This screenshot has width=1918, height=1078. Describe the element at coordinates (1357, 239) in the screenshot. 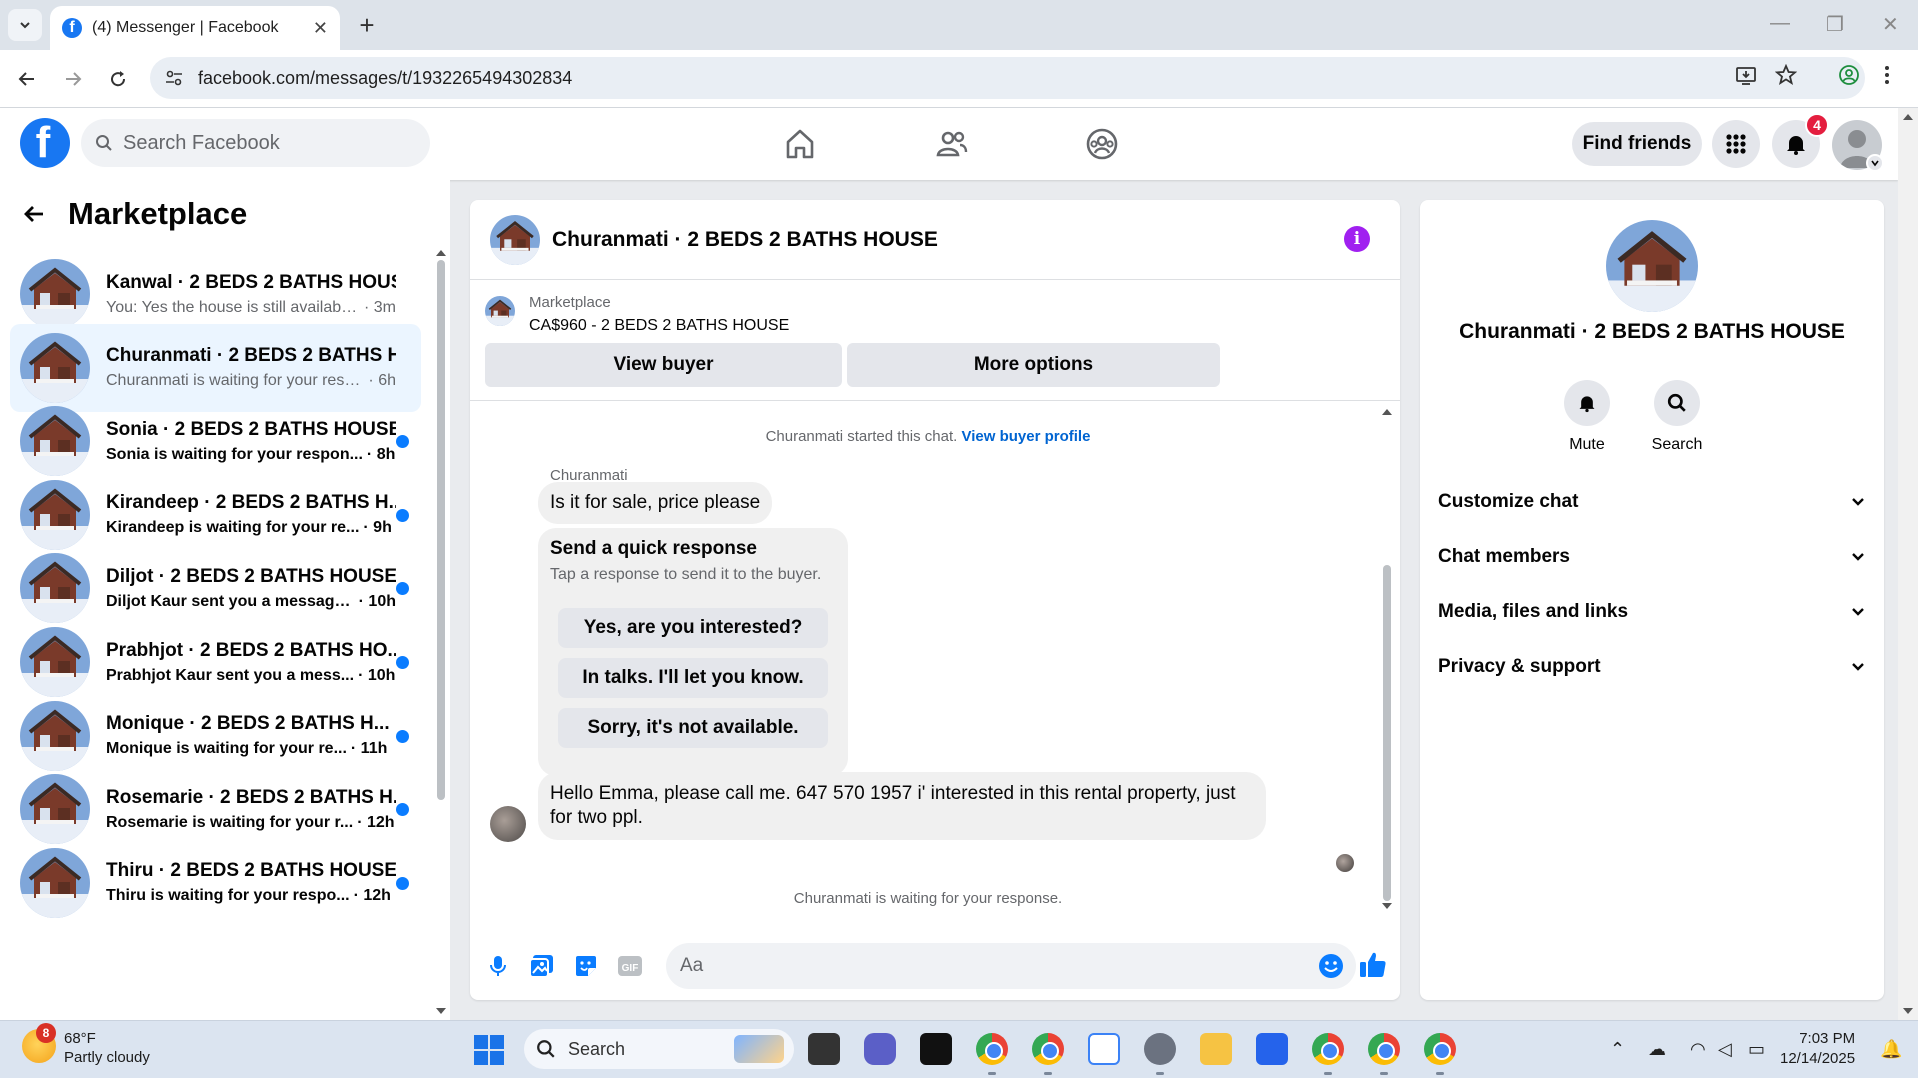

I see `info-icon: i` at that location.